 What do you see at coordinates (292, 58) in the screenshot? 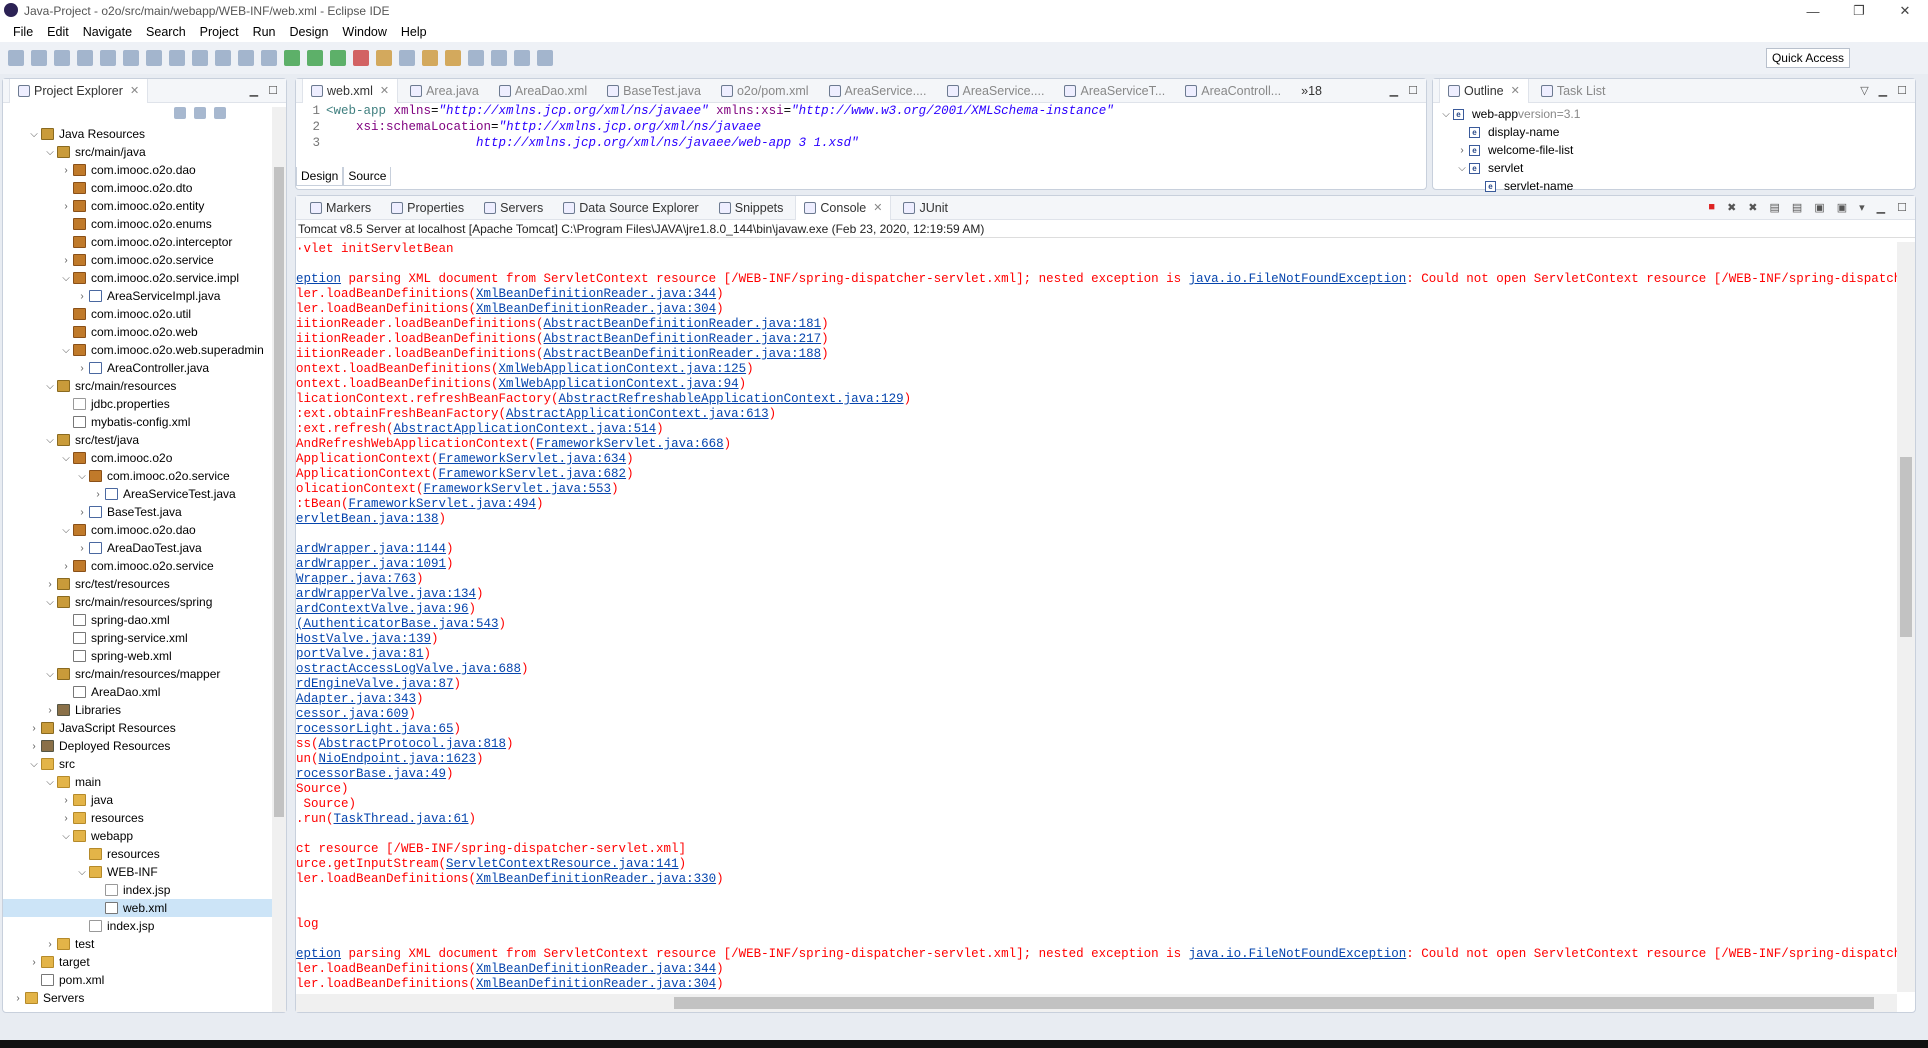
I see `debug-icon` at bounding box center [292, 58].